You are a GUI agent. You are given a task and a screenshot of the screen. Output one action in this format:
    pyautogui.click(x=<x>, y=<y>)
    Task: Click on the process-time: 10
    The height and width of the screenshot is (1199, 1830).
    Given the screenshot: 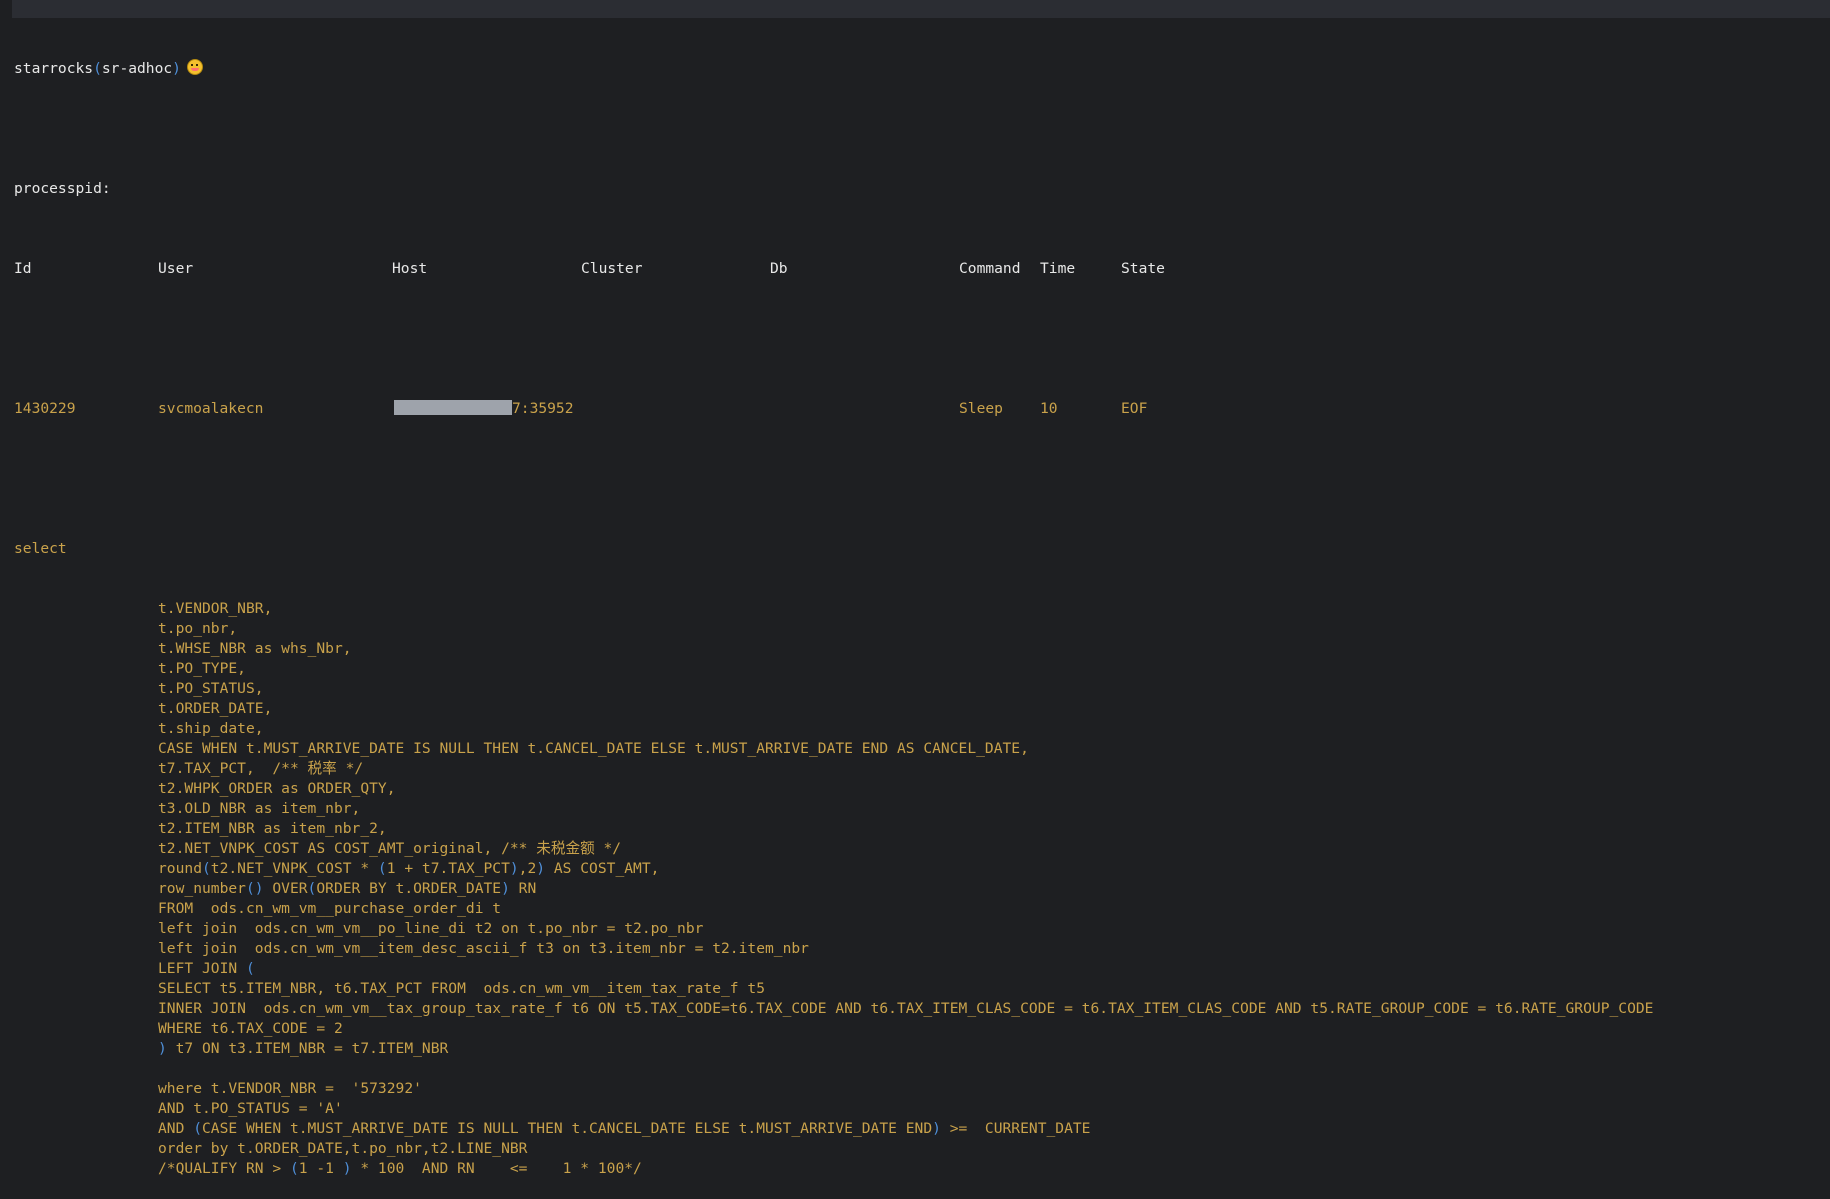 What is the action you would take?
    pyautogui.click(x=1049, y=408)
    